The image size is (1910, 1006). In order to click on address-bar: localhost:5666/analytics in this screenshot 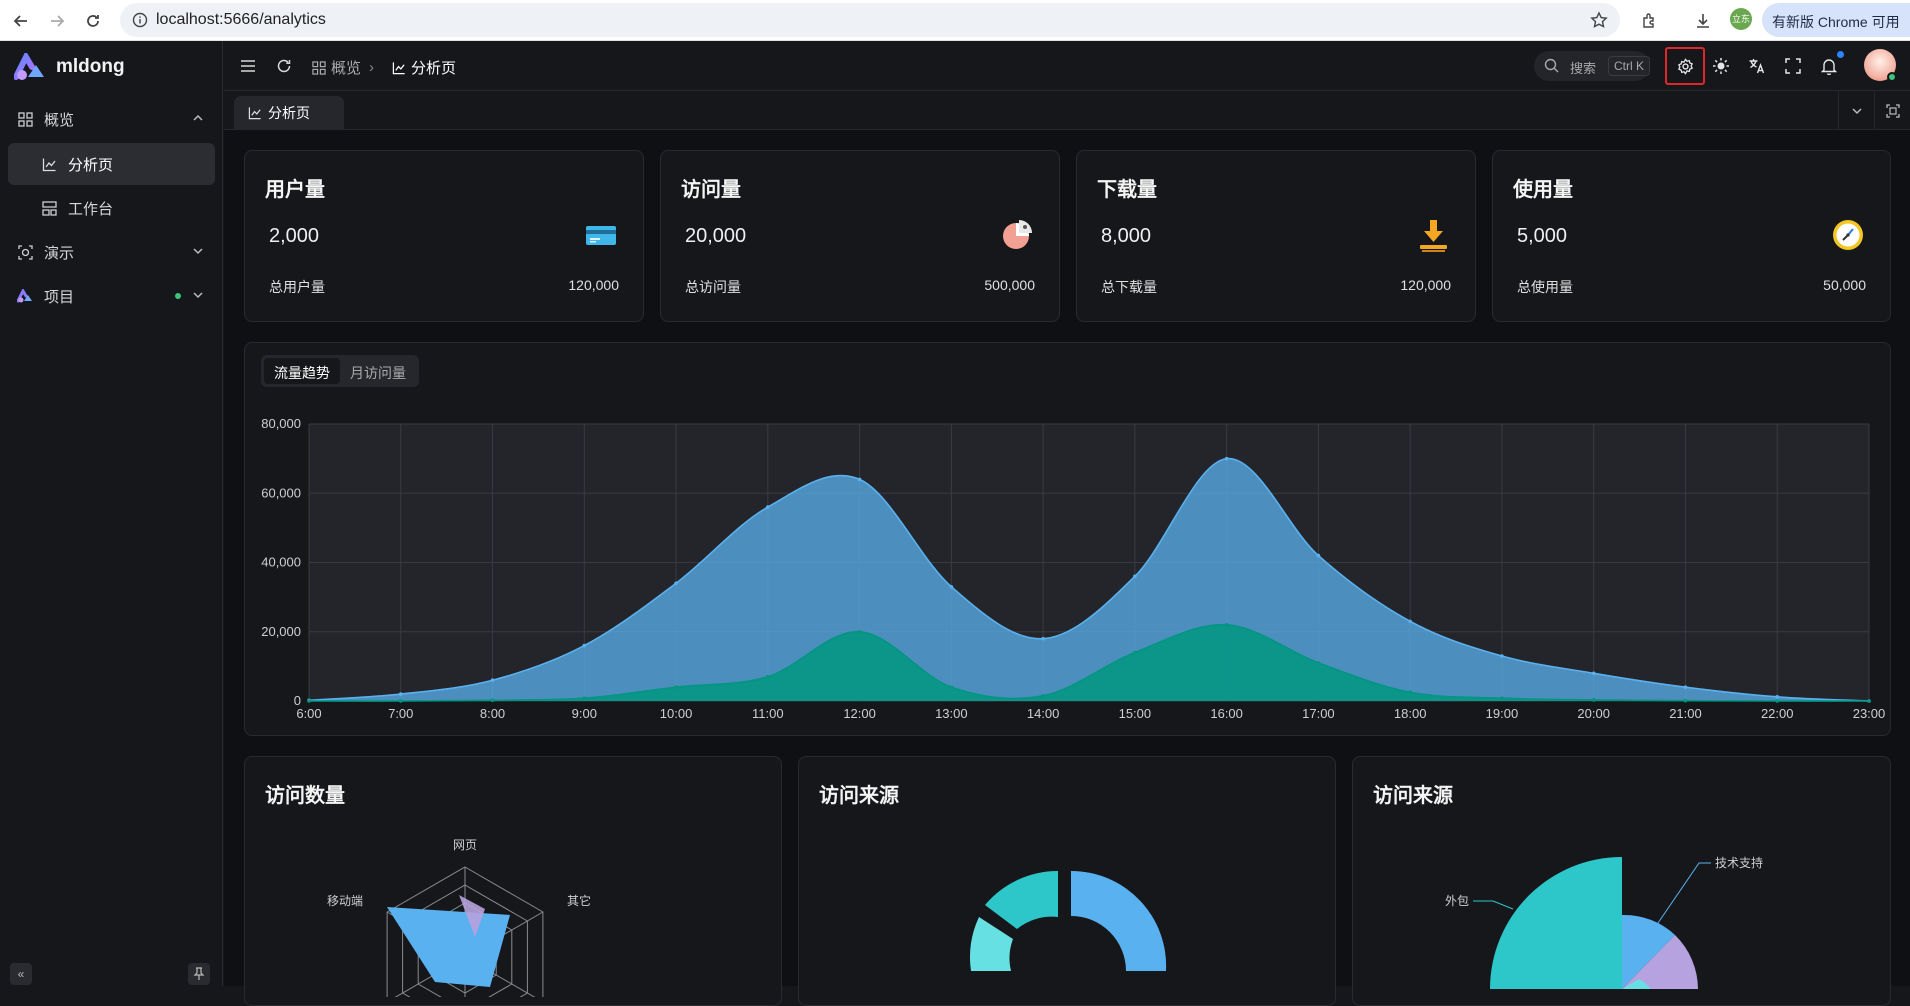, I will do `click(870, 20)`.